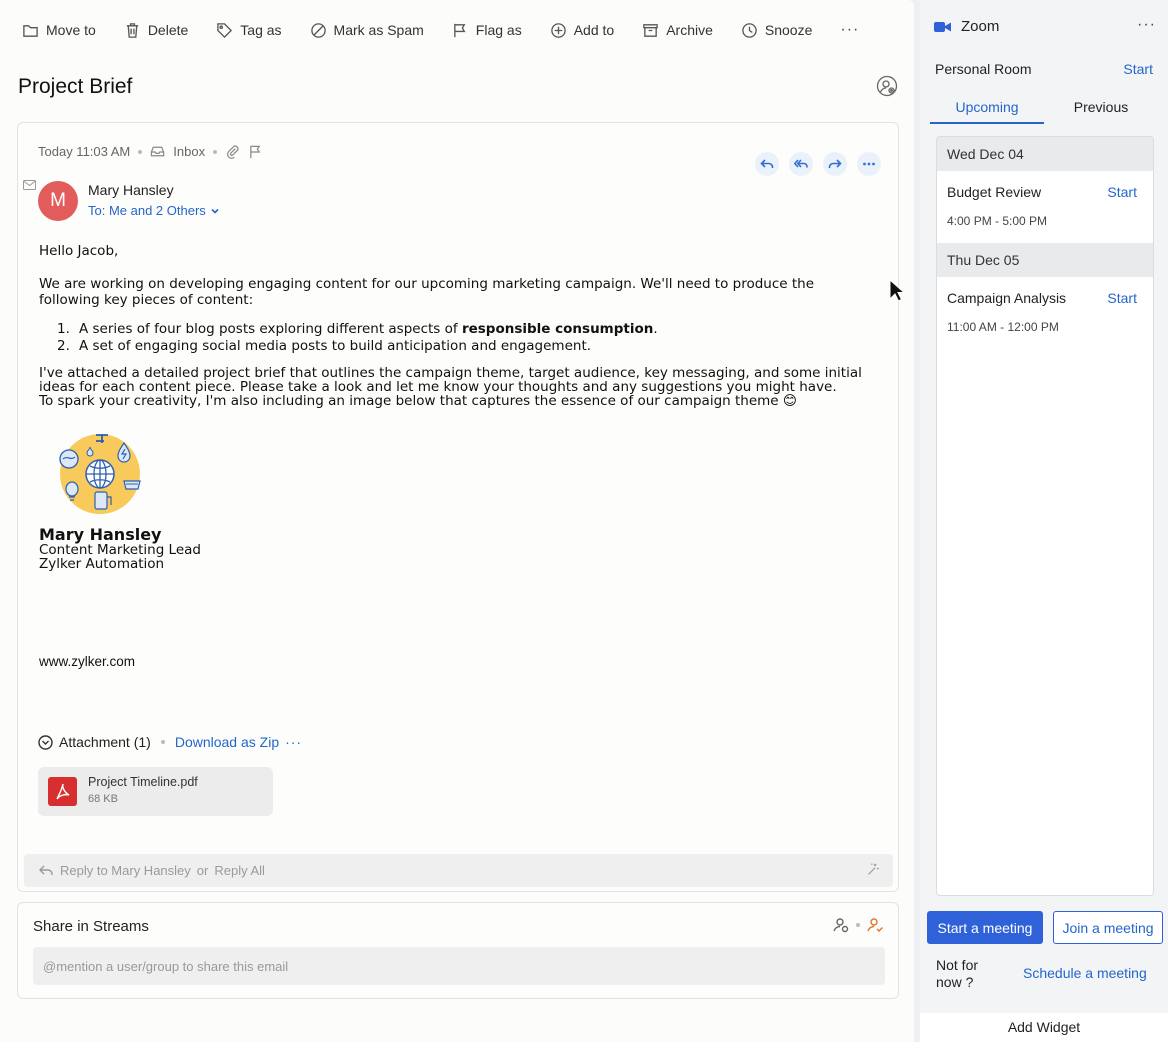 This screenshot has height=1042, width=1168. Describe the element at coordinates (1007, 298) in the screenshot. I see `meeting-title: Campaign Analysis` at that location.